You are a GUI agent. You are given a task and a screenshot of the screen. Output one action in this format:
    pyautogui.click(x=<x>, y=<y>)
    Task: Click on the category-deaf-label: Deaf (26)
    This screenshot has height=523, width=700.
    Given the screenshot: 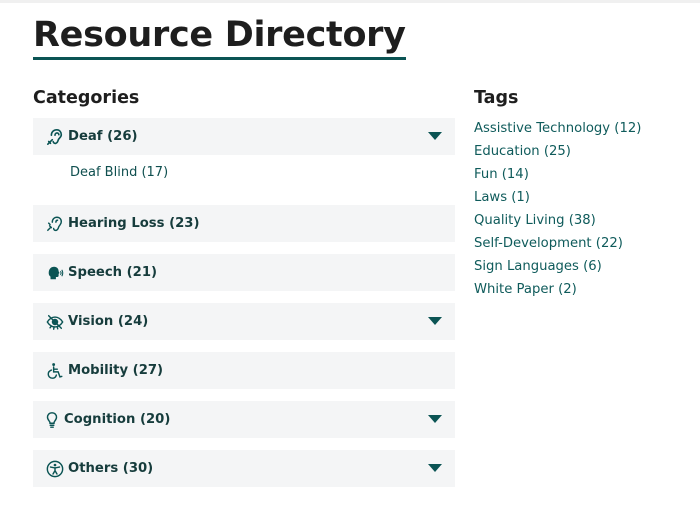 What is the action you would take?
    pyautogui.click(x=103, y=136)
    